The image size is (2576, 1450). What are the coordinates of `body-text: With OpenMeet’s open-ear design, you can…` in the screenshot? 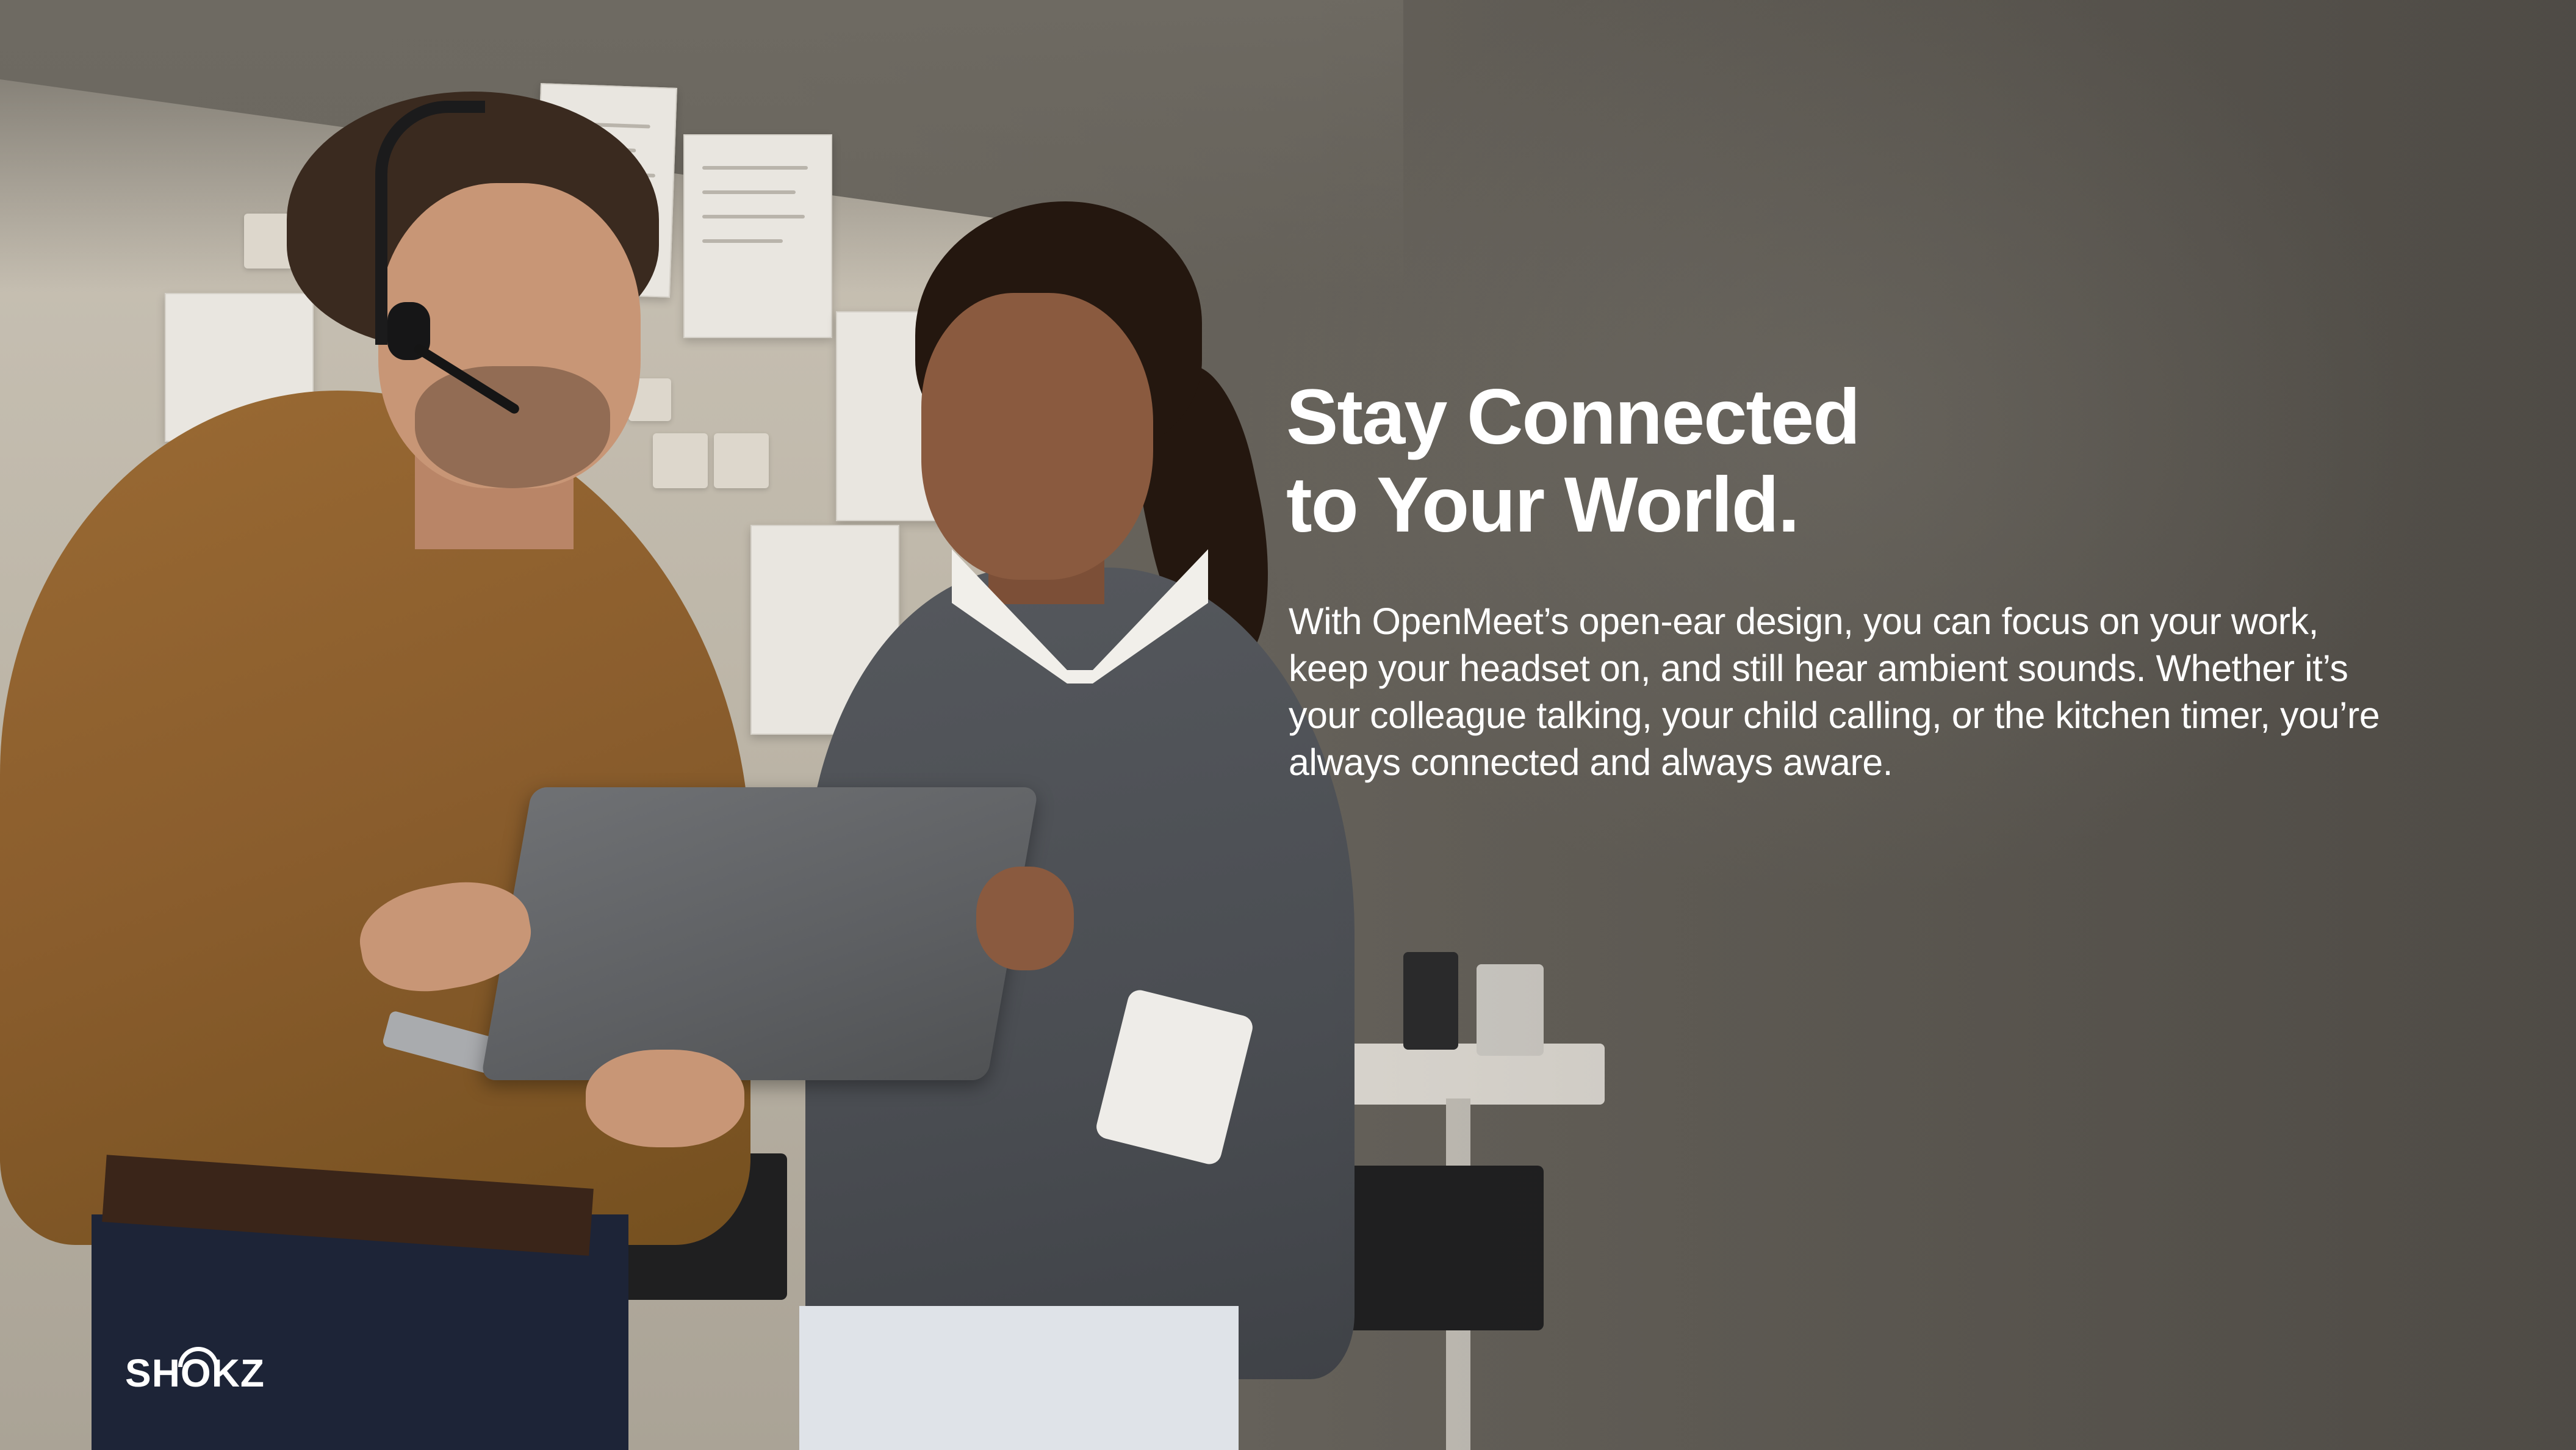 It's located at (1834, 692).